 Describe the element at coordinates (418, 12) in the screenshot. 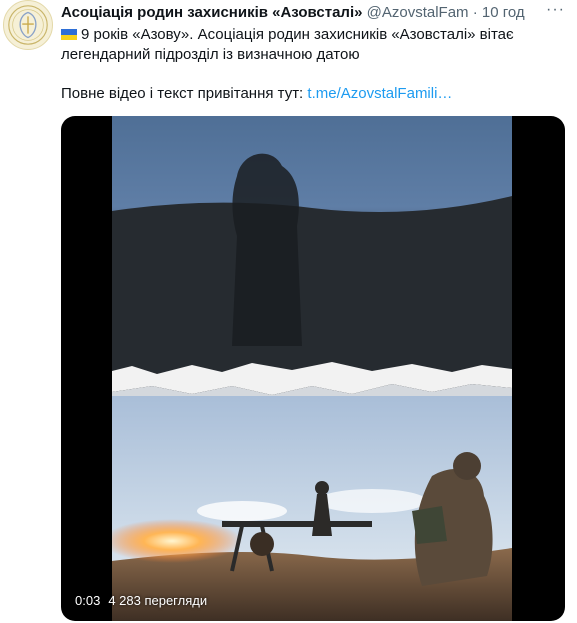

I see `author-handle: @AzovstalFam` at that location.